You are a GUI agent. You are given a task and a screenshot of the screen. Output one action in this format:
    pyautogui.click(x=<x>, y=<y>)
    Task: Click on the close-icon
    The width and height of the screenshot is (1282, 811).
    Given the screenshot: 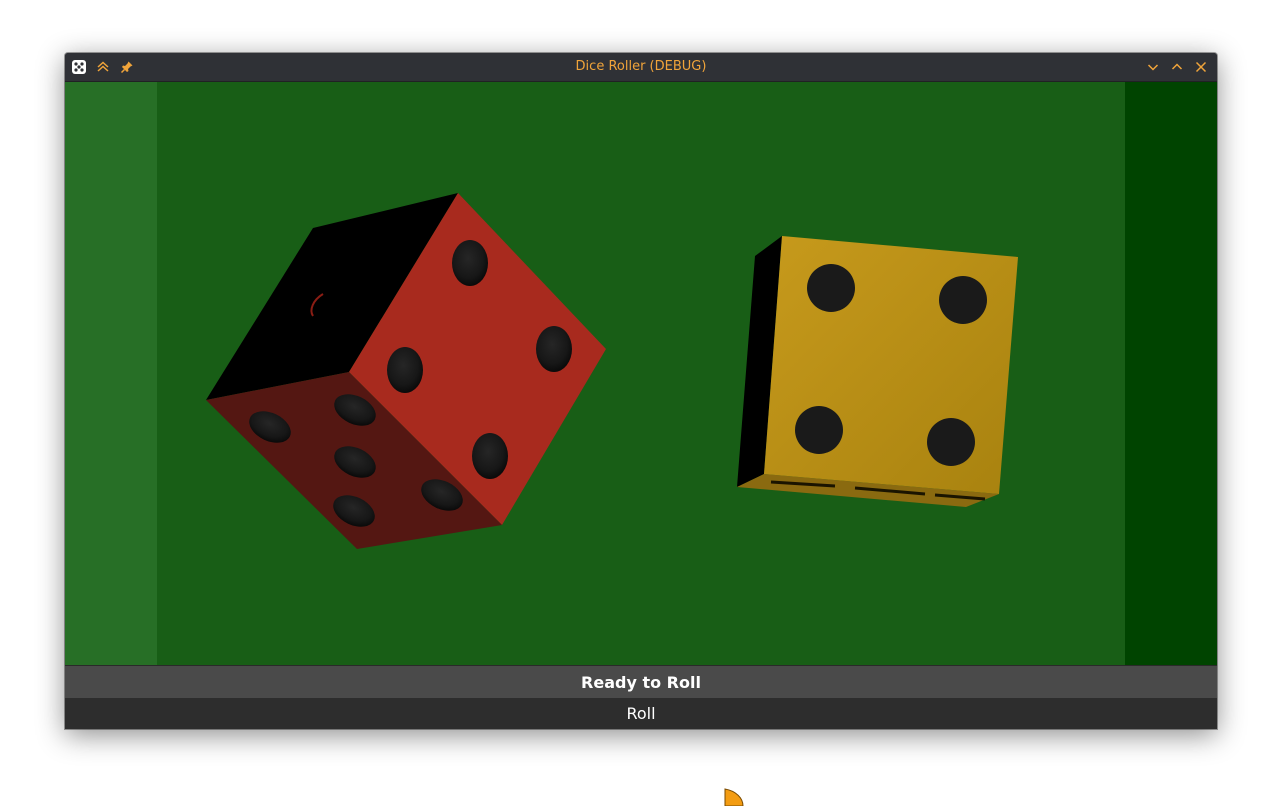 What is the action you would take?
    pyautogui.click(x=1201, y=67)
    